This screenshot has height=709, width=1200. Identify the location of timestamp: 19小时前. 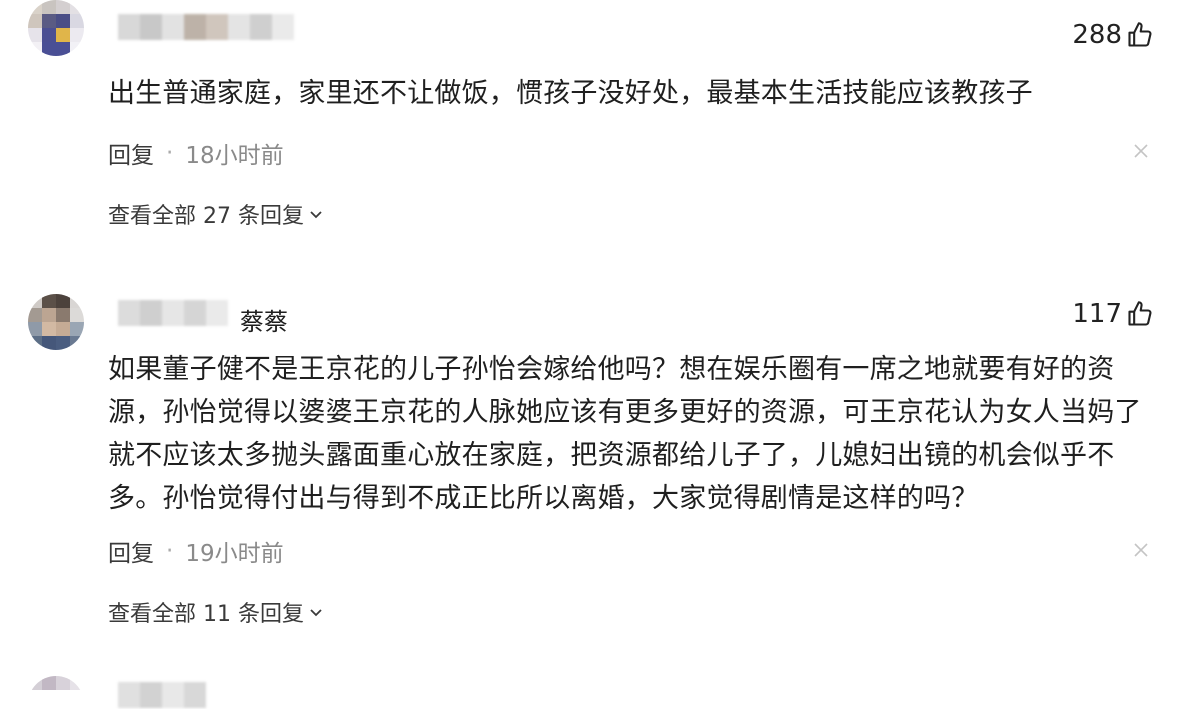
(234, 554).